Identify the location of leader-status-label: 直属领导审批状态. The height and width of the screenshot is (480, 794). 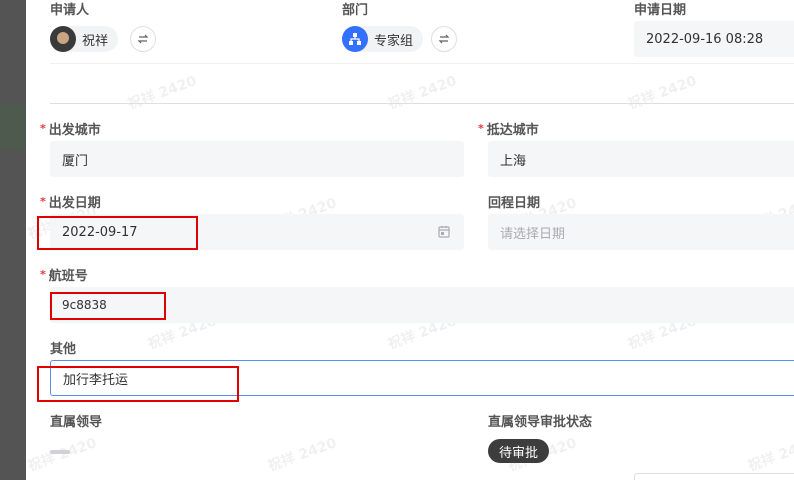
(540, 422).